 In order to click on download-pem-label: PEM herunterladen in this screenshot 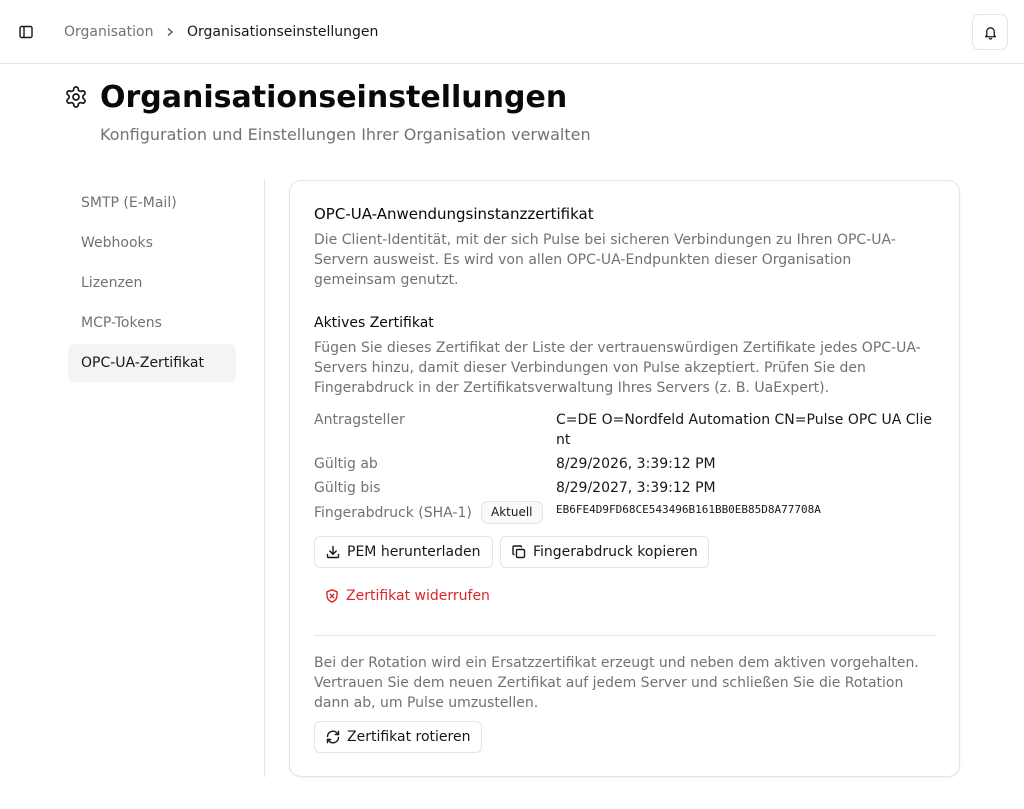, I will do `click(414, 552)`.